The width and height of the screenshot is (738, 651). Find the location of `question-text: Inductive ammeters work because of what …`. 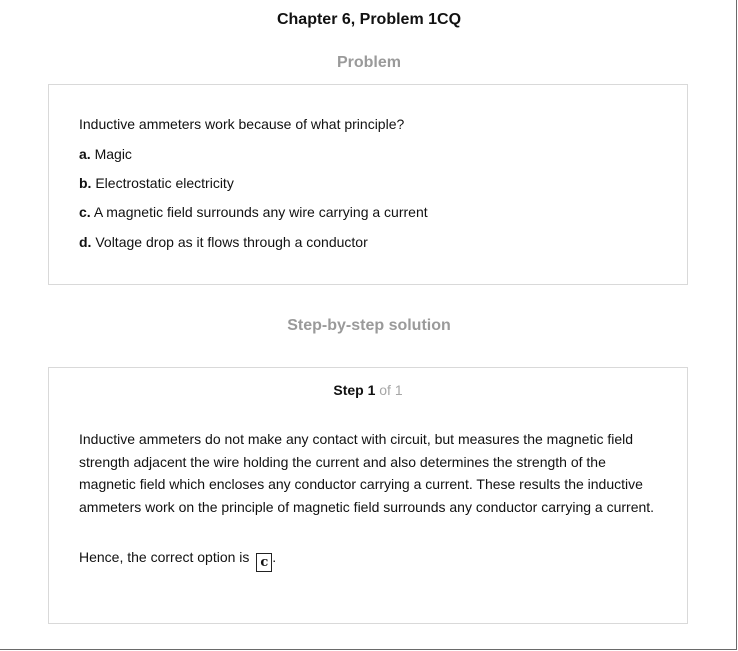

question-text: Inductive ammeters work because of what … is located at coordinates (242, 124).